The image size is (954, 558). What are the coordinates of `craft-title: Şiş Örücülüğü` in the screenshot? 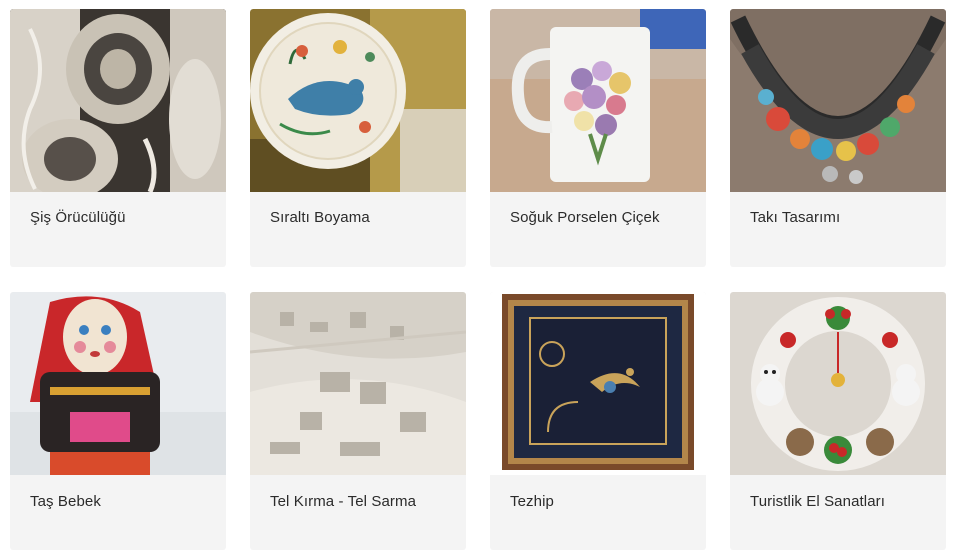 It's located at (78, 217).